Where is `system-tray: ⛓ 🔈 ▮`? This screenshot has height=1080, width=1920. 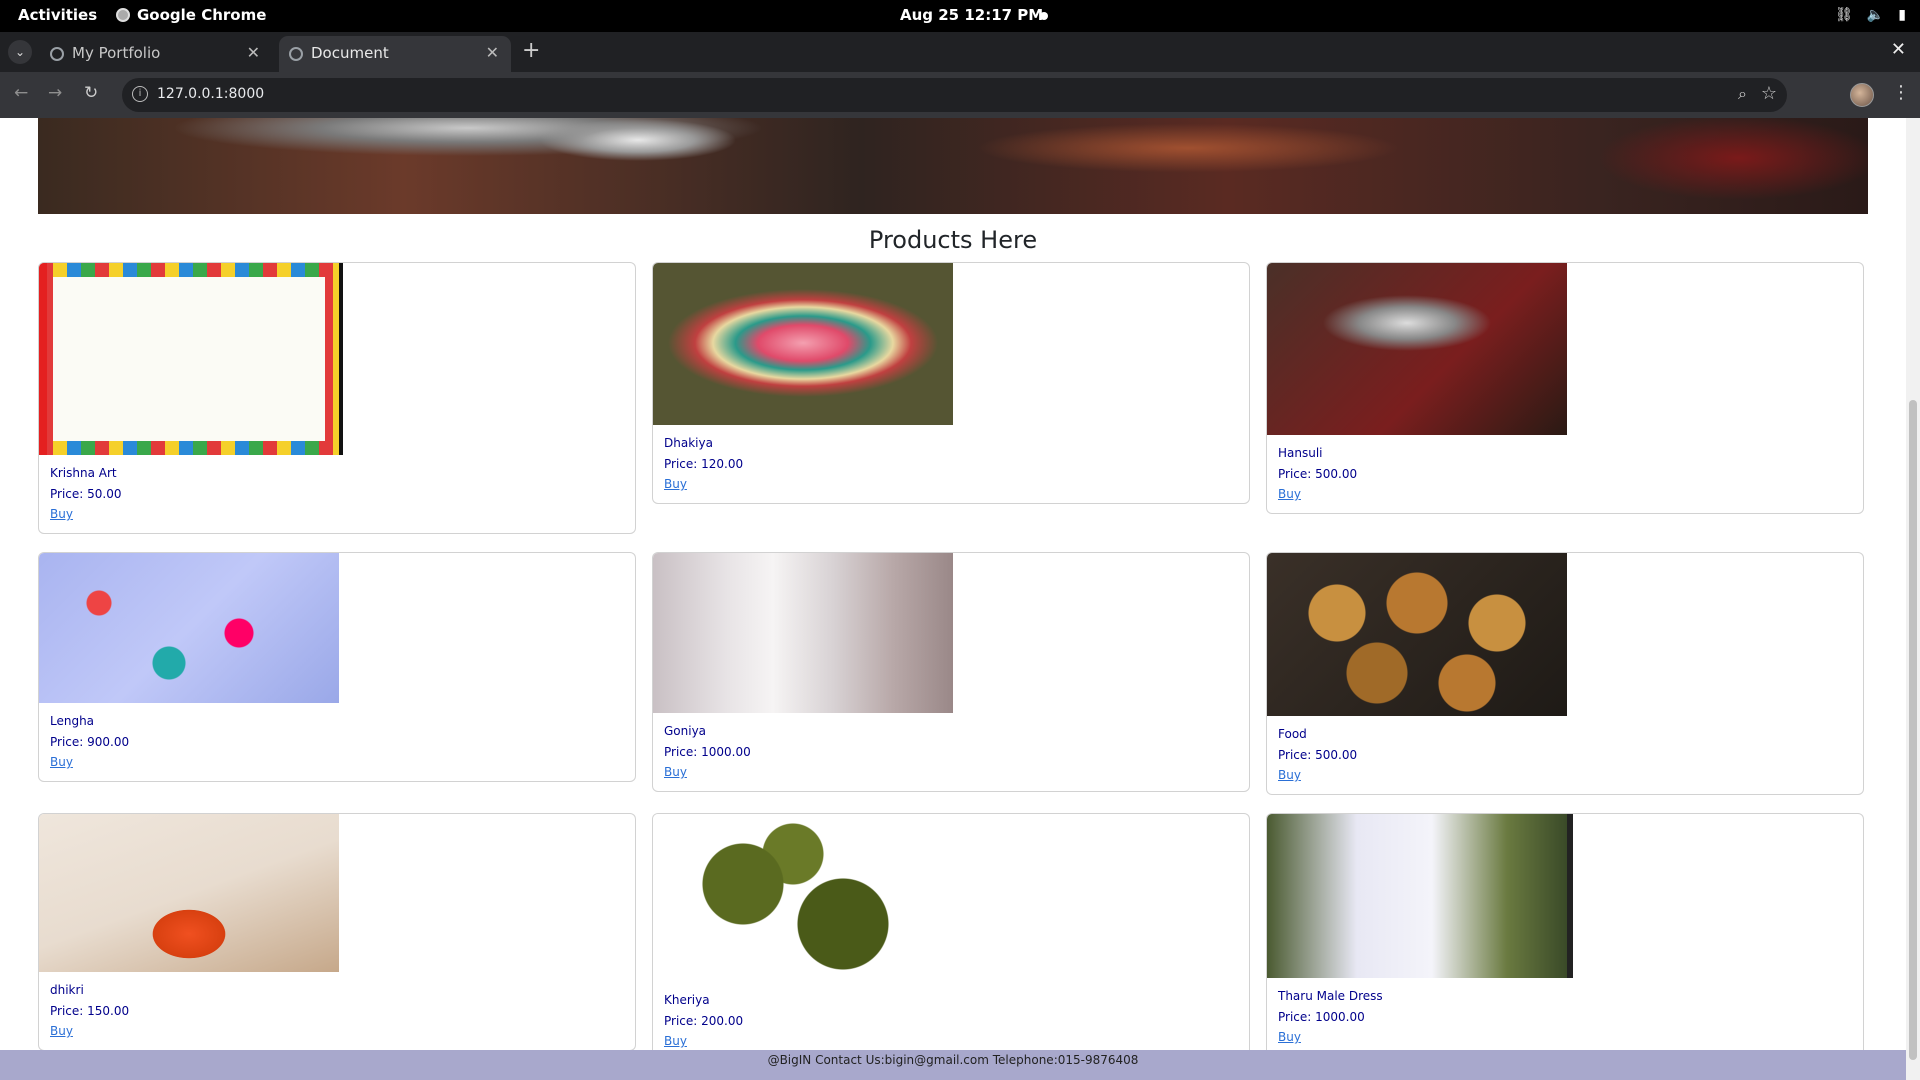 system-tray: ⛓ 🔈 ▮ is located at coordinates (1870, 15).